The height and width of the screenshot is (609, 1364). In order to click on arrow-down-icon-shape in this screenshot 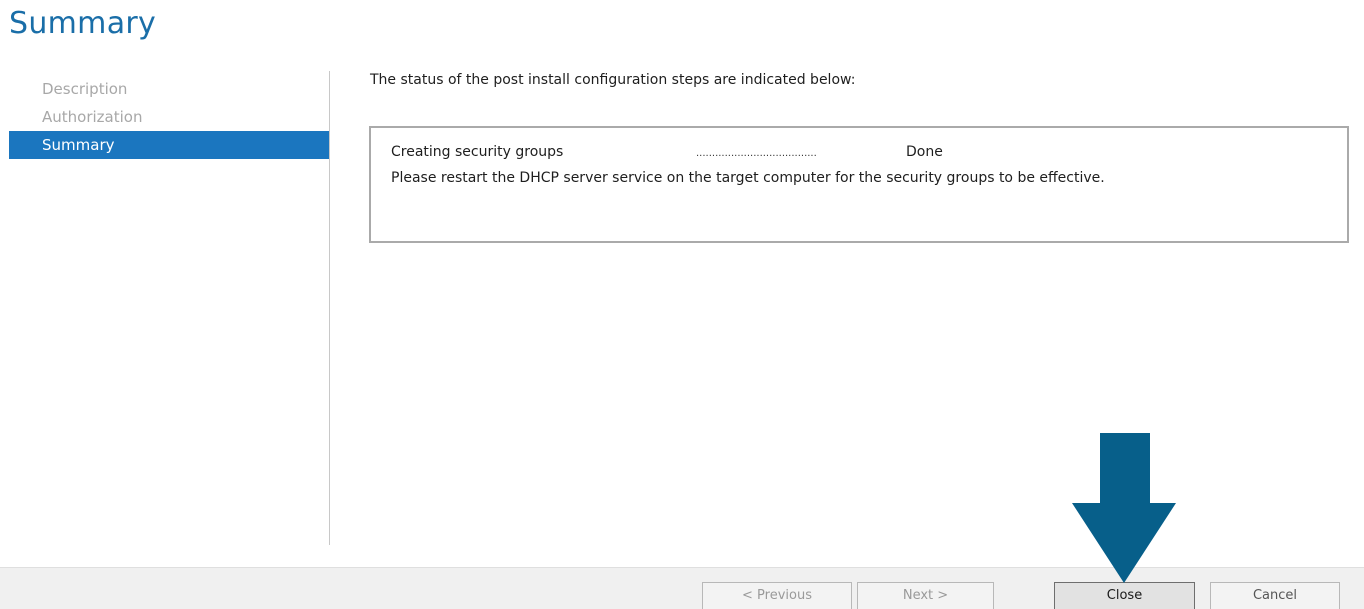, I will do `click(1124, 508)`.